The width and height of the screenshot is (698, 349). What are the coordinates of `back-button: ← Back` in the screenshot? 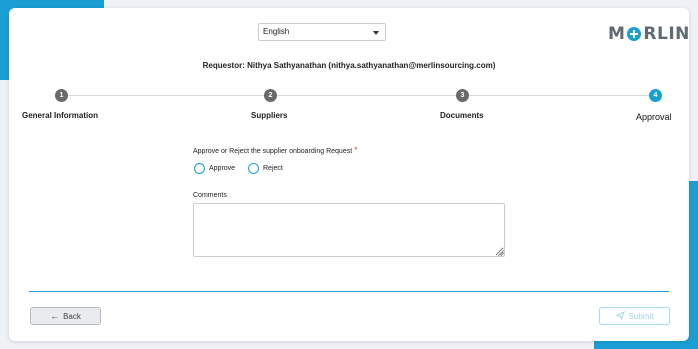 It's located at (65, 316).